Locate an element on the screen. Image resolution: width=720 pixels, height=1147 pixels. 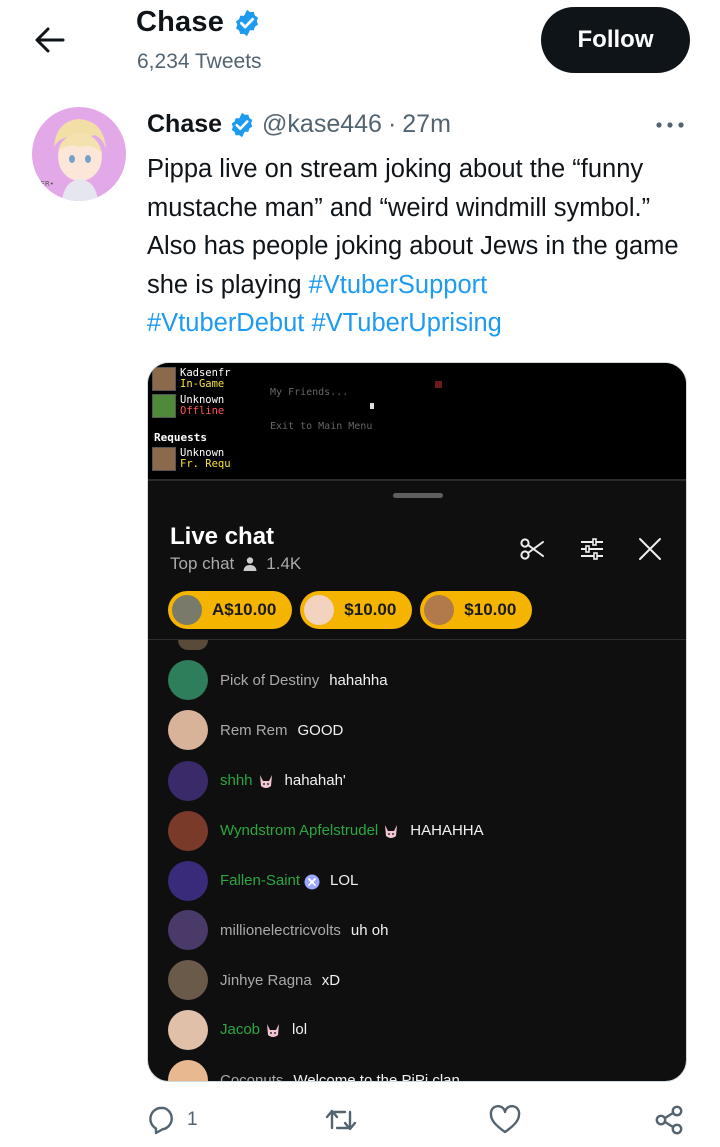
tweet-author-name: Chase is located at coordinates (184, 124).